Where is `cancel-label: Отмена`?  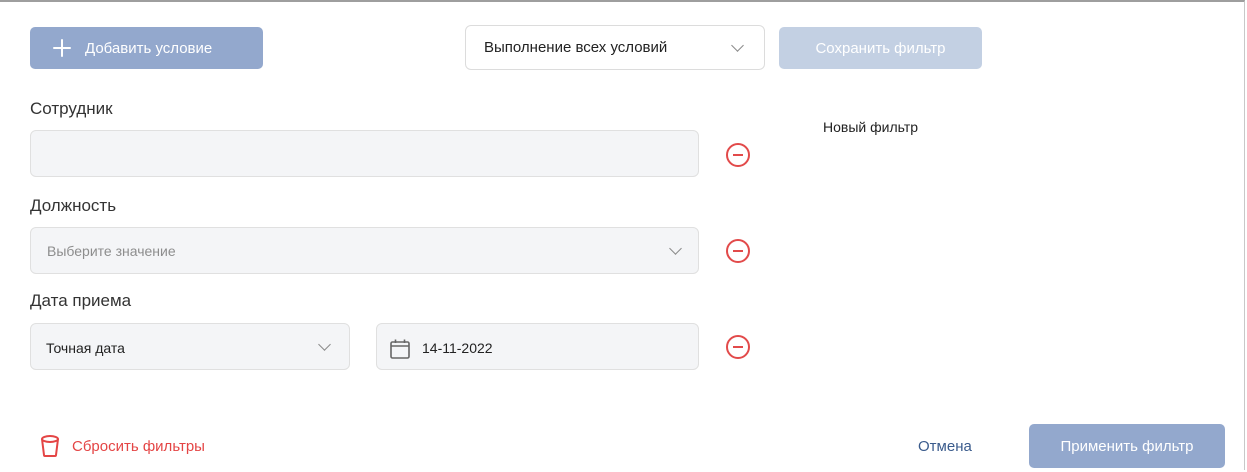 cancel-label: Отмена is located at coordinates (945, 446).